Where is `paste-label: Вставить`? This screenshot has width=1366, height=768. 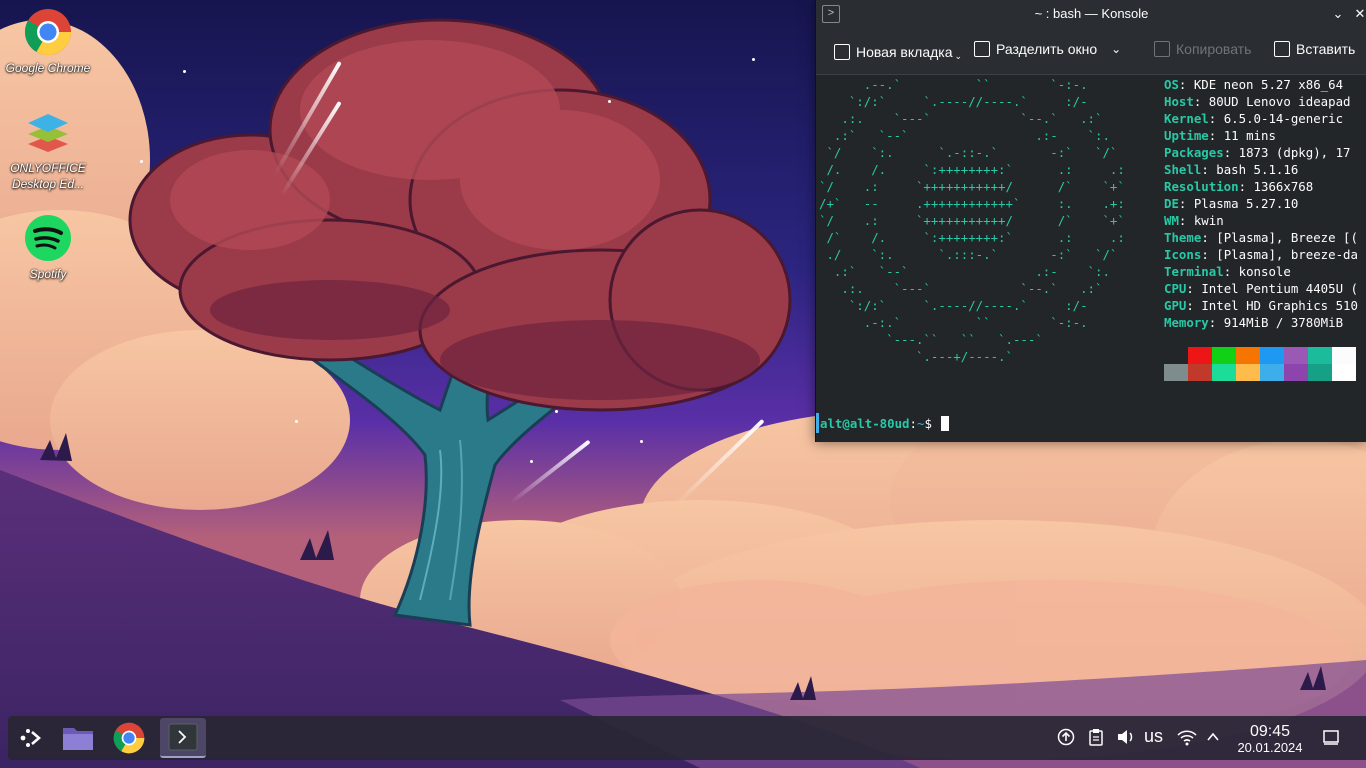
paste-label: Вставить is located at coordinates (1326, 49).